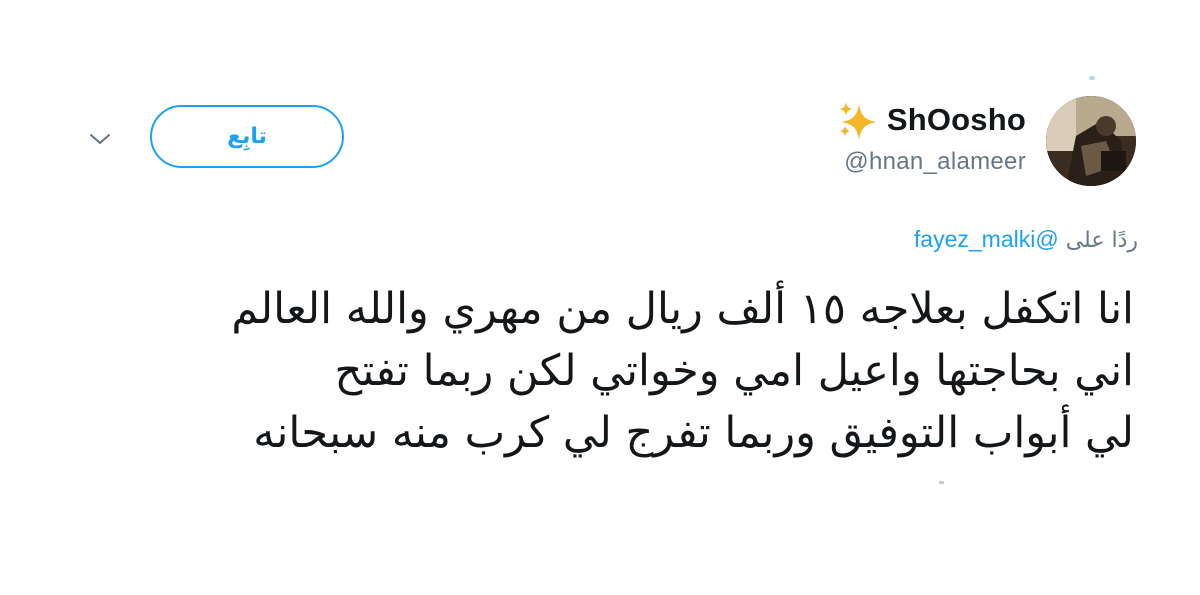  I want to click on decorative-mark, so click(941, 482).